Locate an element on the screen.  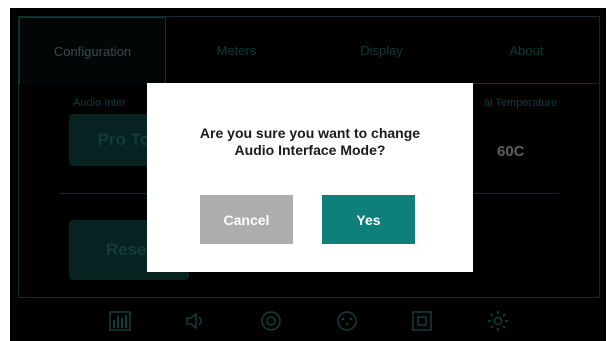
yes-label: Yes is located at coordinates (368, 219).